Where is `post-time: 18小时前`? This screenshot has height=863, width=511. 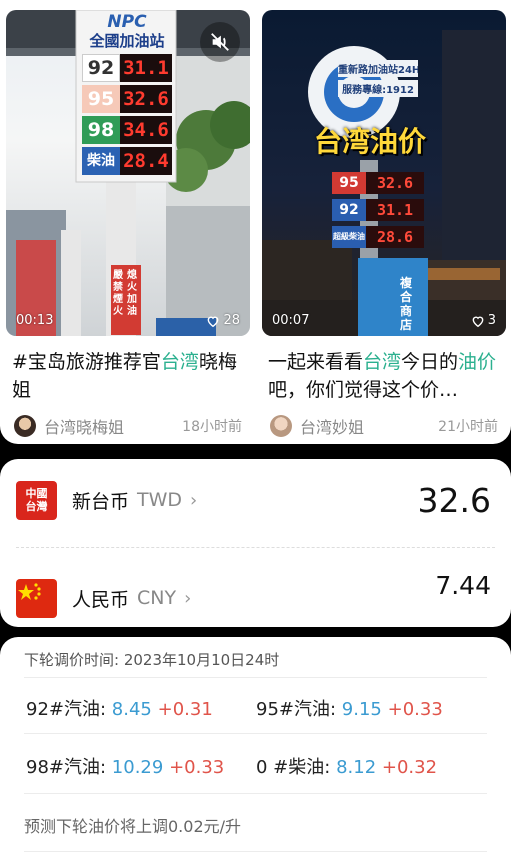
post-time: 18小时前 is located at coordinates (212, 427).